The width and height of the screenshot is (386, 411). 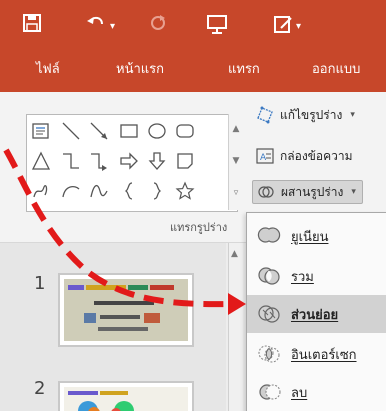 What do you see at coordinates (269, 314) in the screenshot?
I see `fragment-icon` at bounding box center [269, 314].